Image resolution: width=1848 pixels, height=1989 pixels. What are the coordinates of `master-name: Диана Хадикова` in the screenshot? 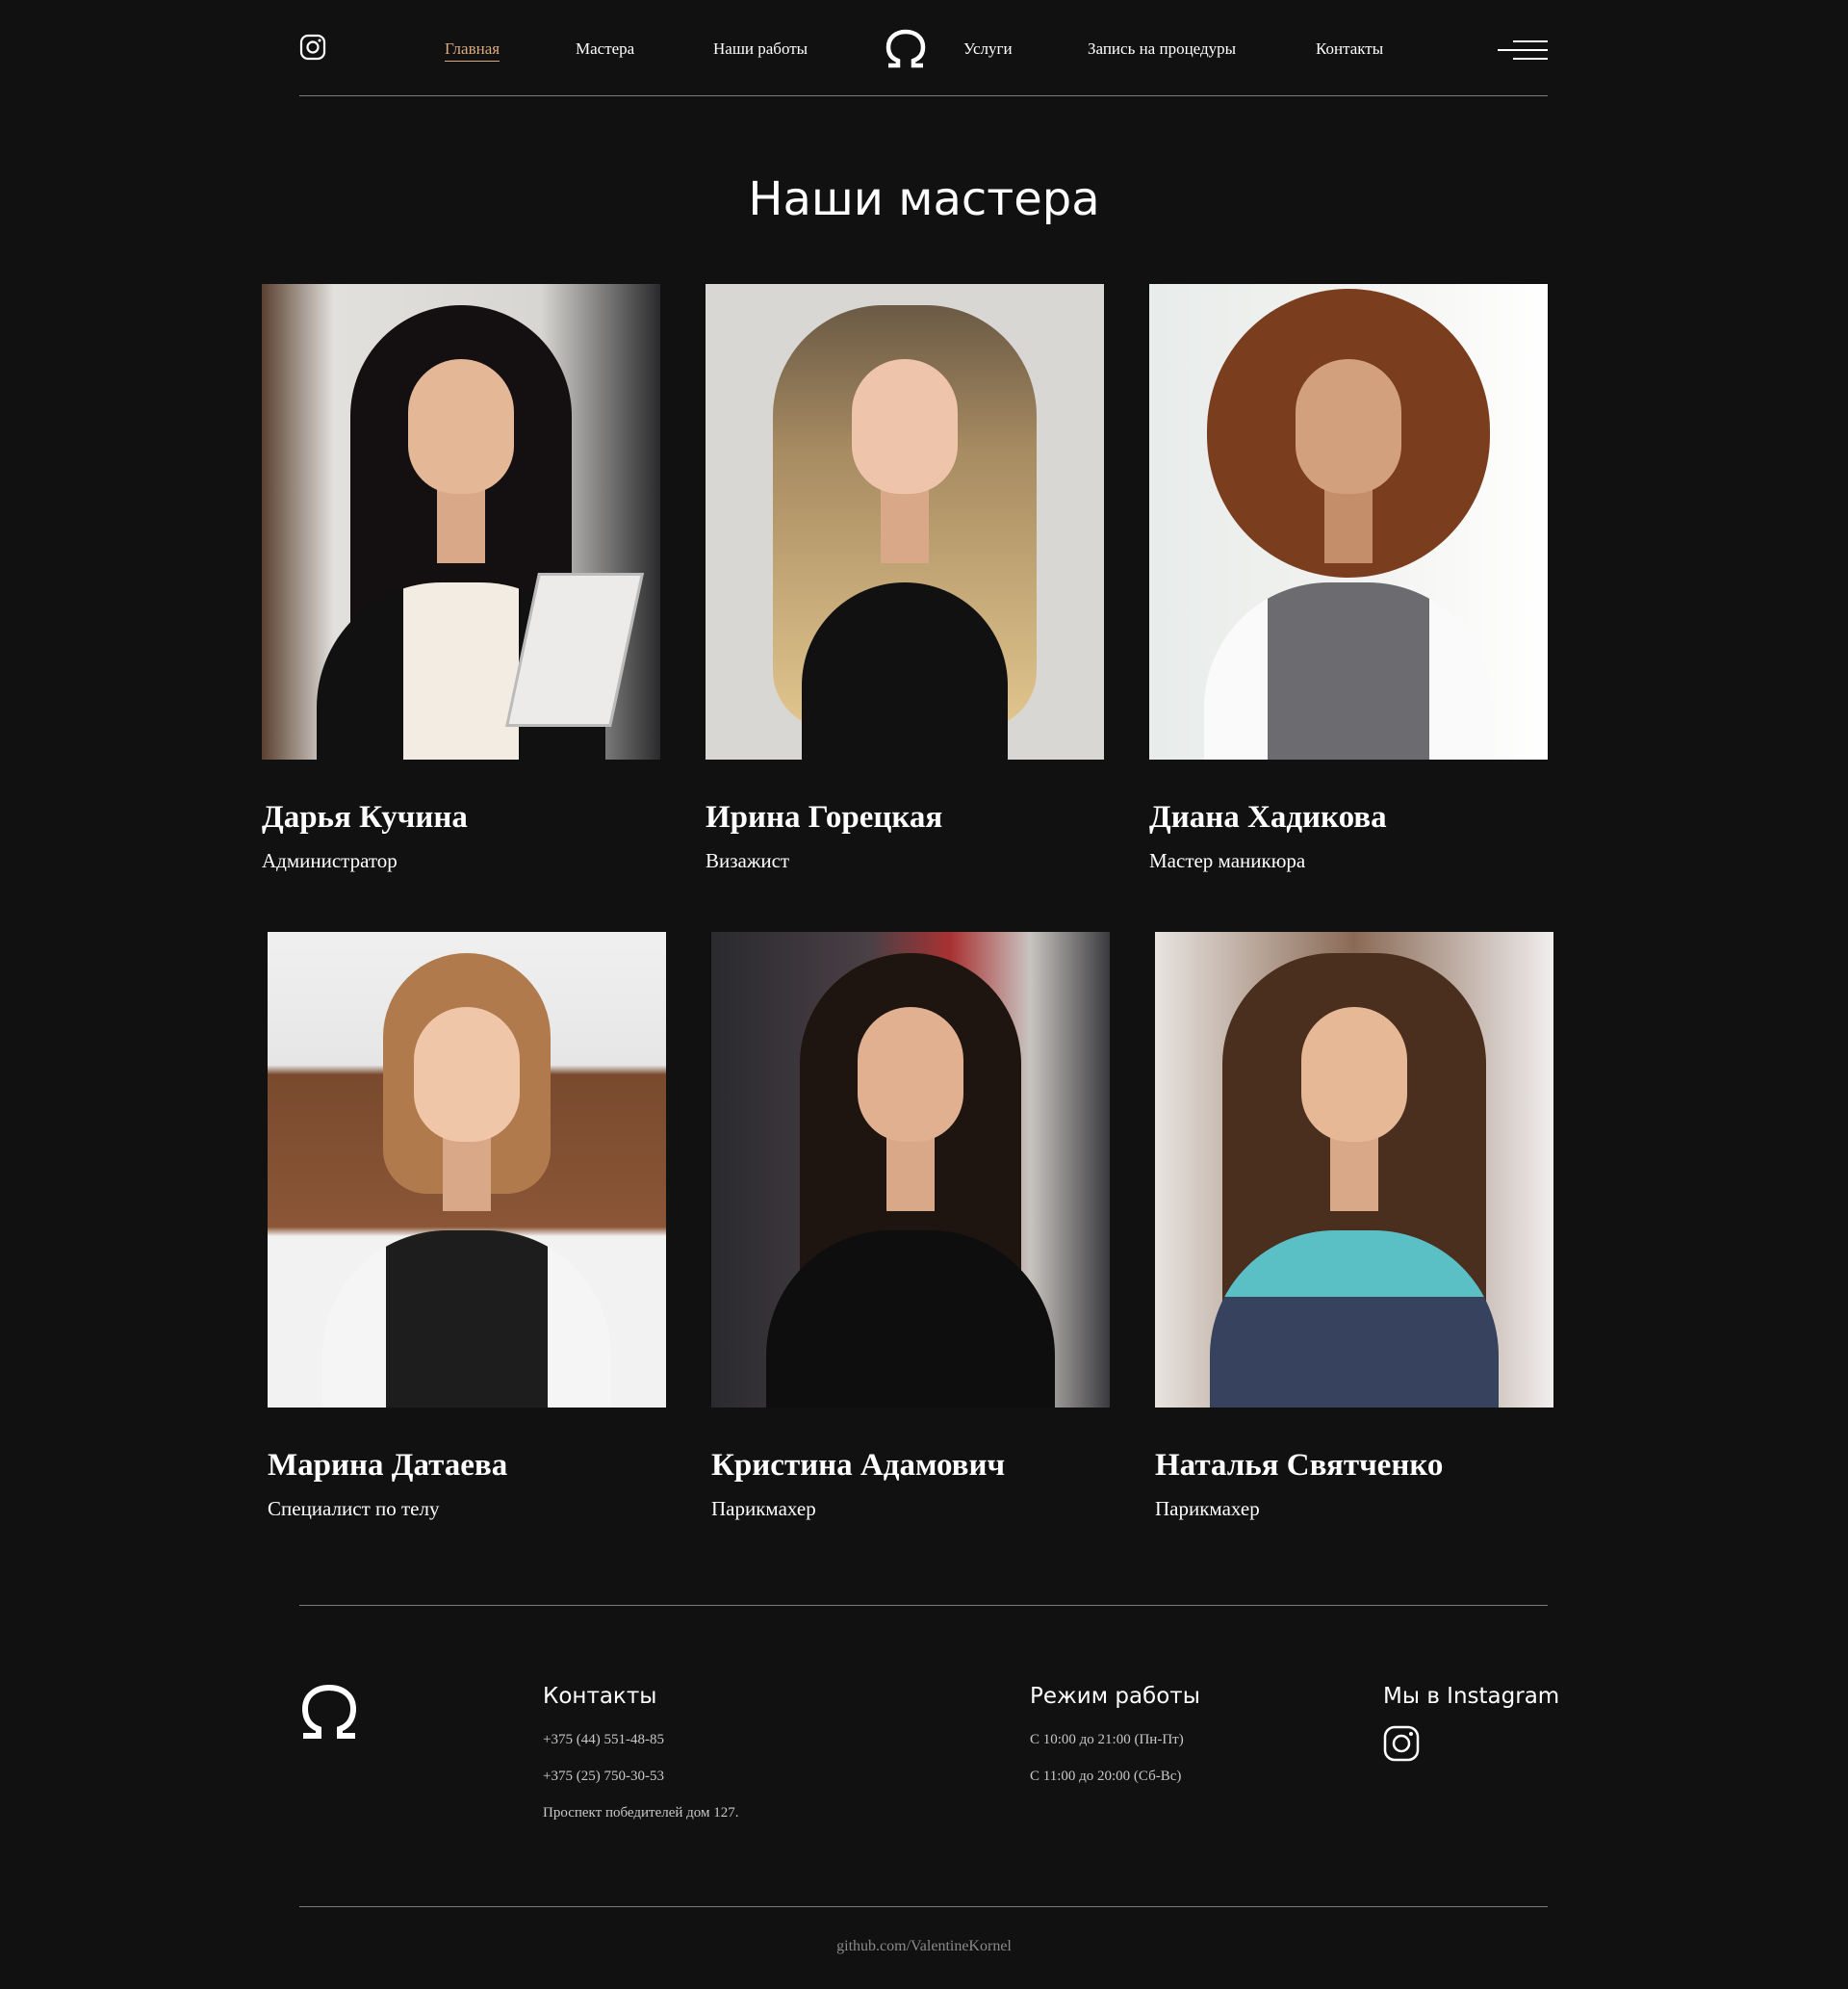 It's located at (1268, 817).